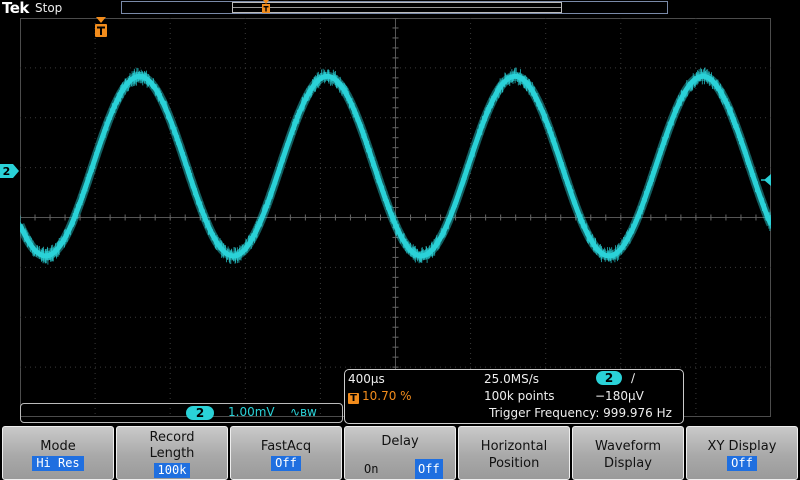  What do you see at coordinates (366, 379) in the screenshot?
I see `time-per-div: 400µs` at bounding box center [366, 379].